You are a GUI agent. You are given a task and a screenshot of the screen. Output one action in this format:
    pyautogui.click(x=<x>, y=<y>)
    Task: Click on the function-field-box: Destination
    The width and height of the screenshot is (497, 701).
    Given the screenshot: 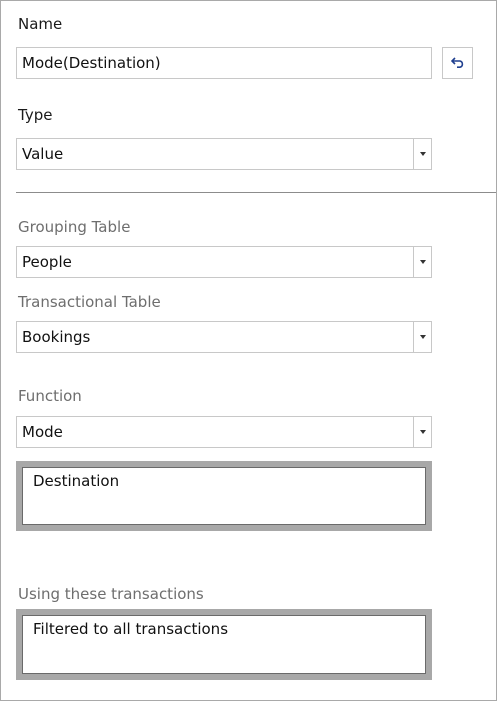 What is the action you would take?
    pyautogui.click(x=224, y=496)
    